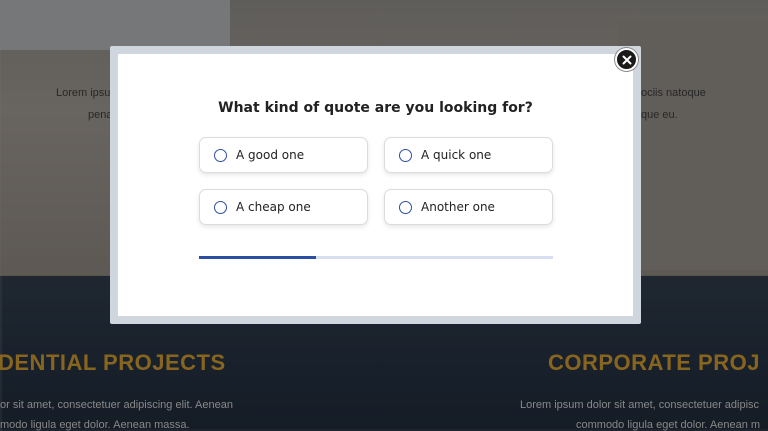 This screenshot has width=768, height=431. Describe the element at coordinates (273, 207) in the screenshot. I see `option-label: A cheap one` at that location.